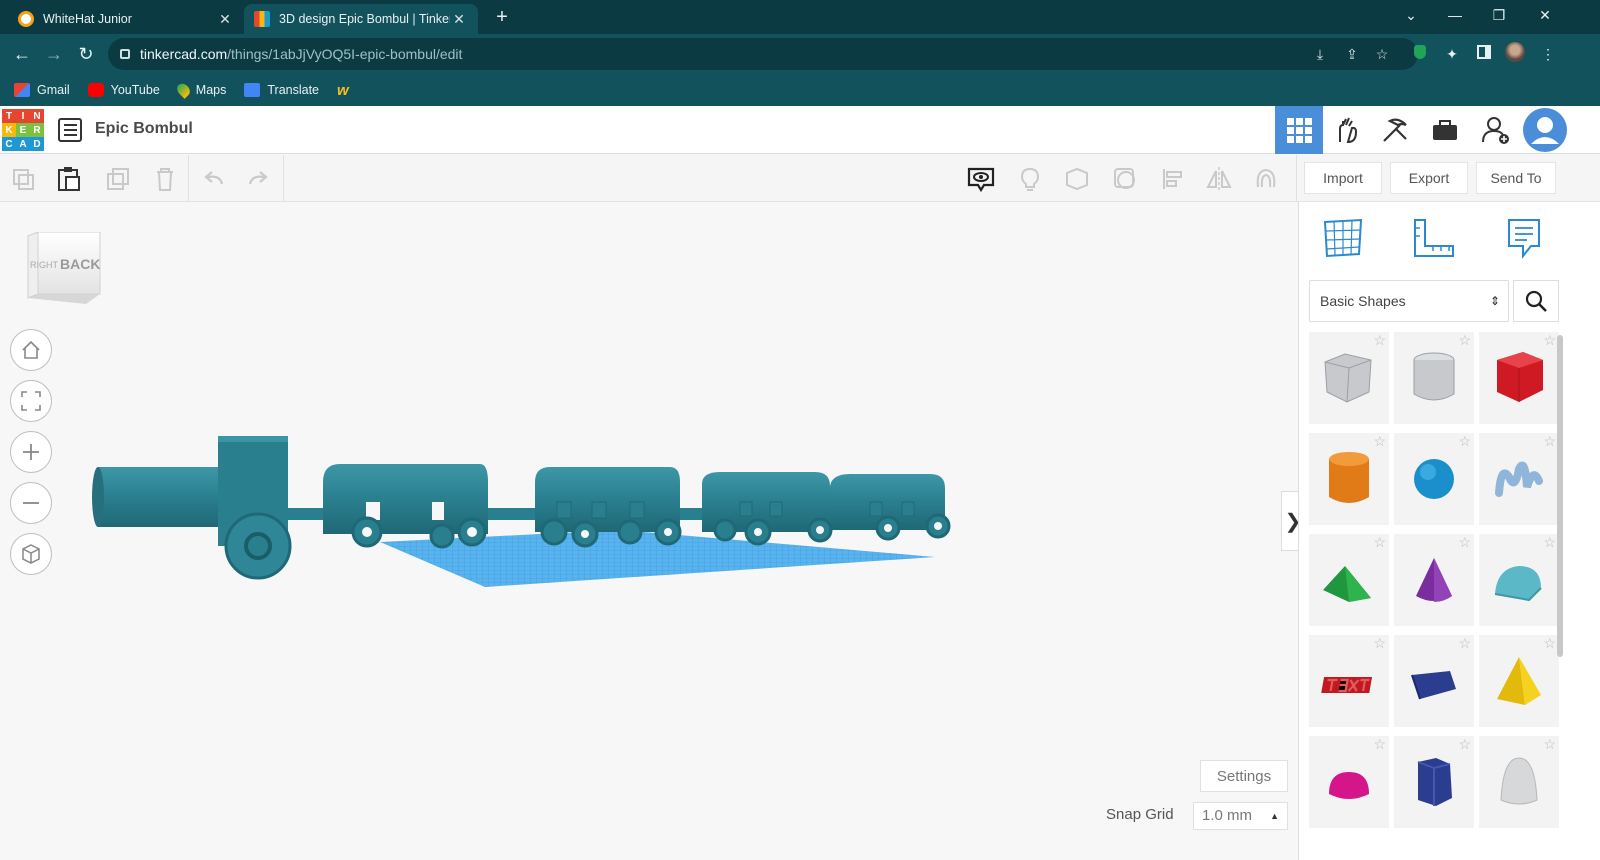 The width and height of the screenshot is (1600, 860). I want to click on side-panel-icon, so click(1484, 54).